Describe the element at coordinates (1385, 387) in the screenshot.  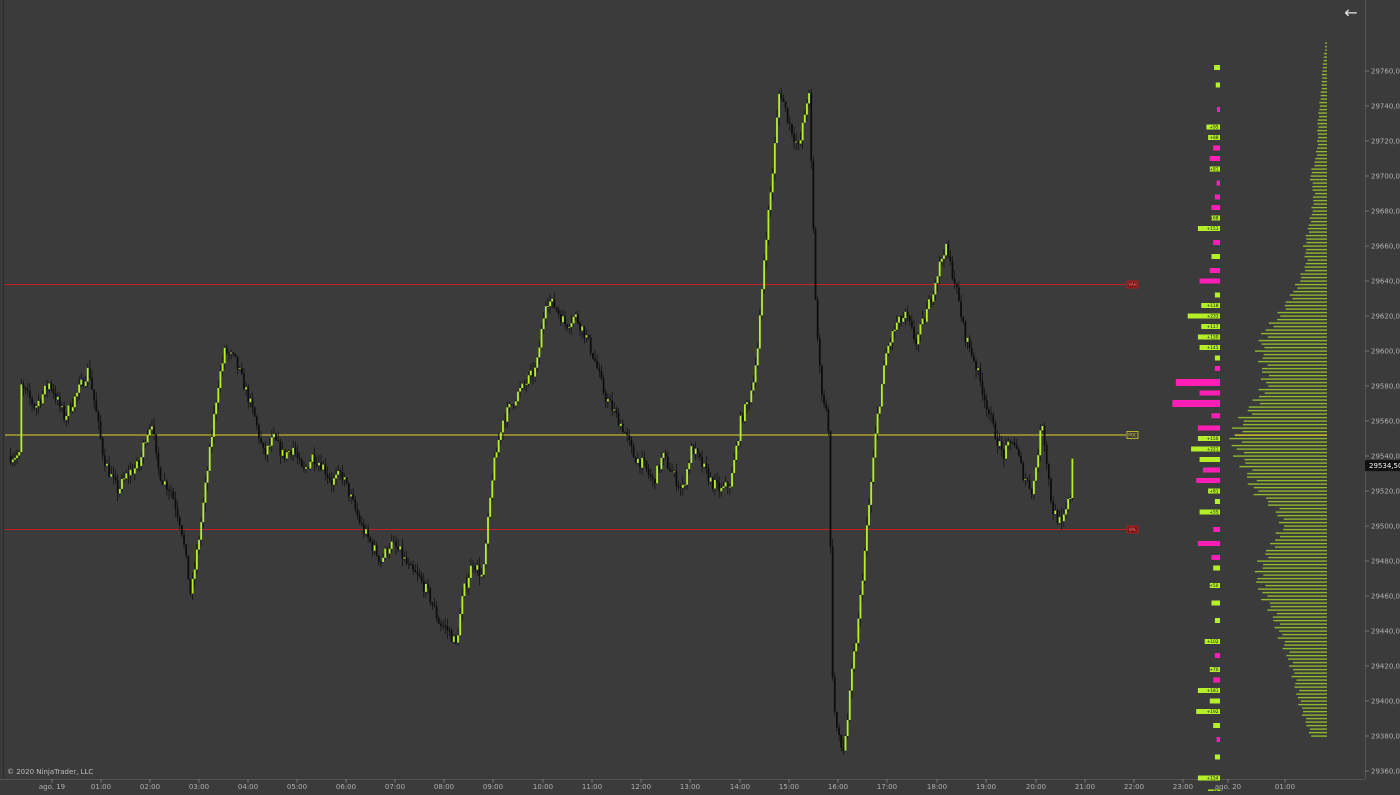
I see `y-tick-label: 29580,00` at that location.